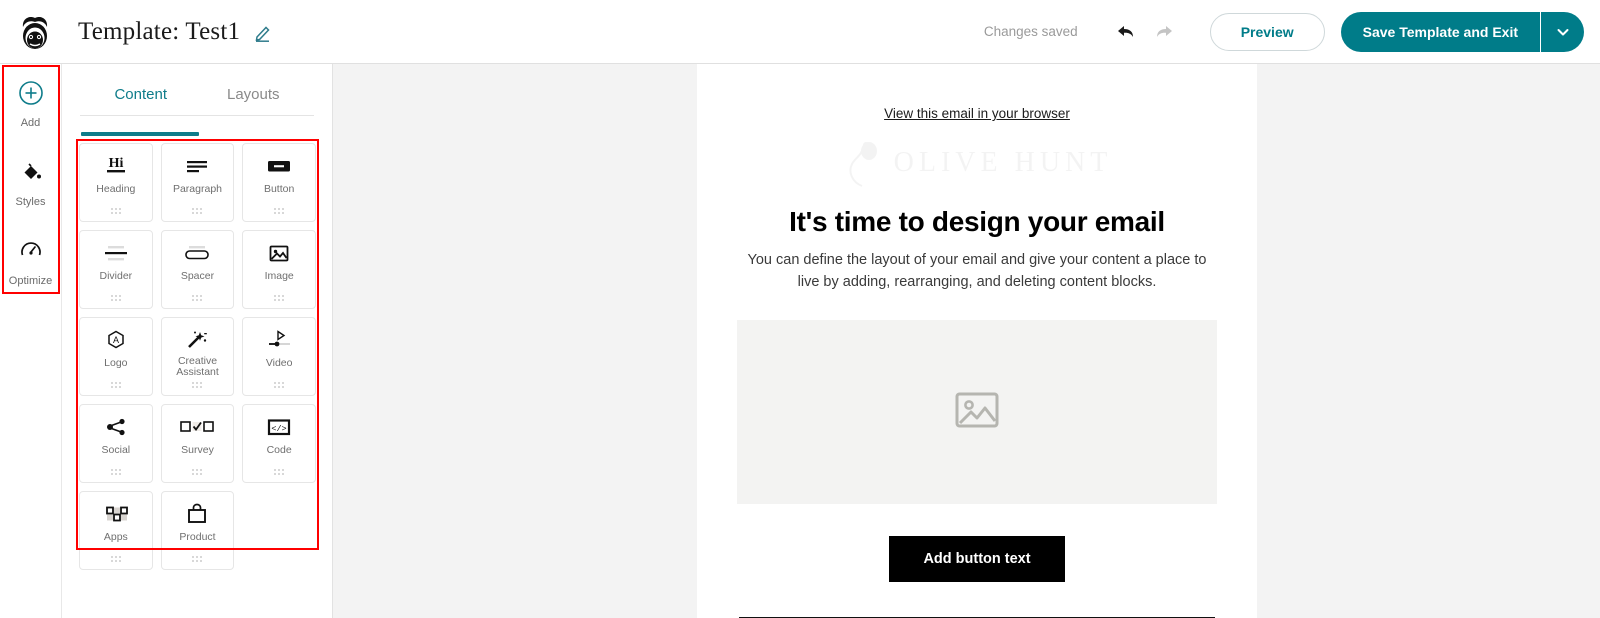 This screenshot has height=618, width=1600. I want to click on block-image: Image, so click(279, 269).